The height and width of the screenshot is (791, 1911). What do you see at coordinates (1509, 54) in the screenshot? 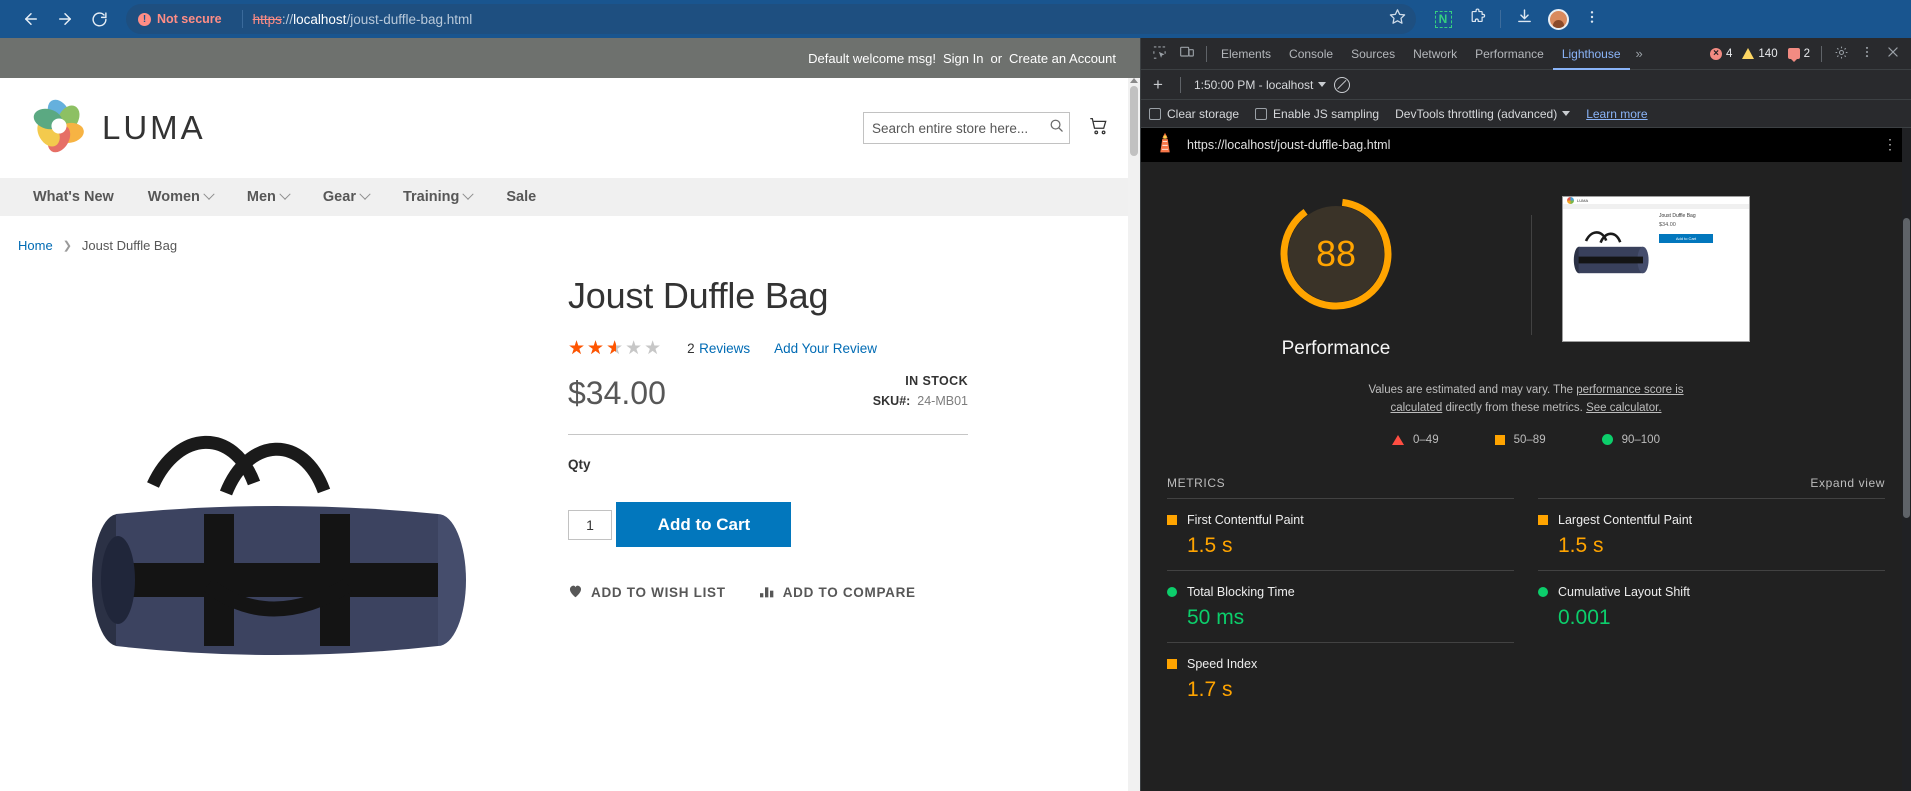
I see `tab-performance: Performance` at bounding box center [1509, 54].